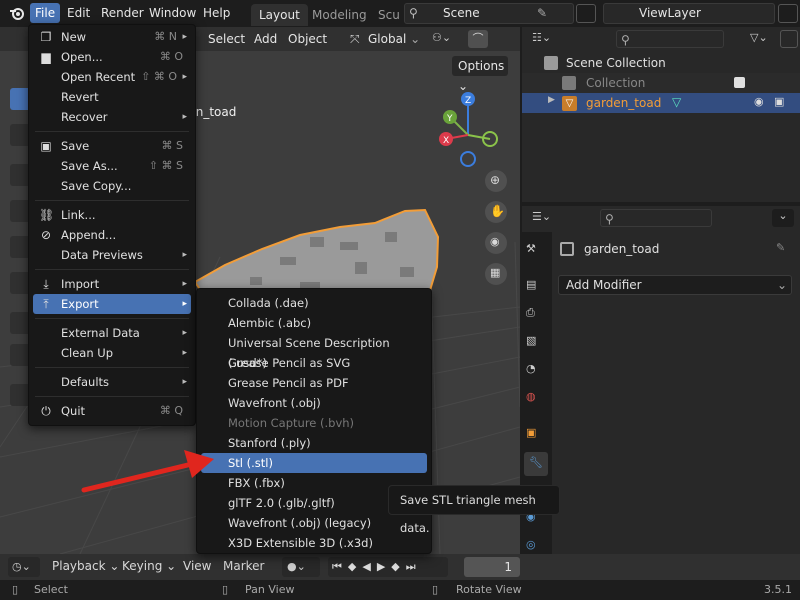  I want to click on tab-modeling: Modeling, so click(339, 15).